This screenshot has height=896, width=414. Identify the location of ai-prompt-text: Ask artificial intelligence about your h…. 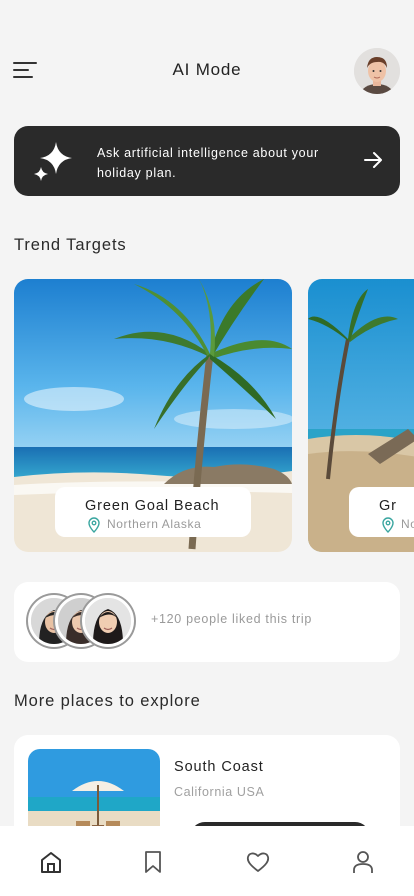
(208, 163).